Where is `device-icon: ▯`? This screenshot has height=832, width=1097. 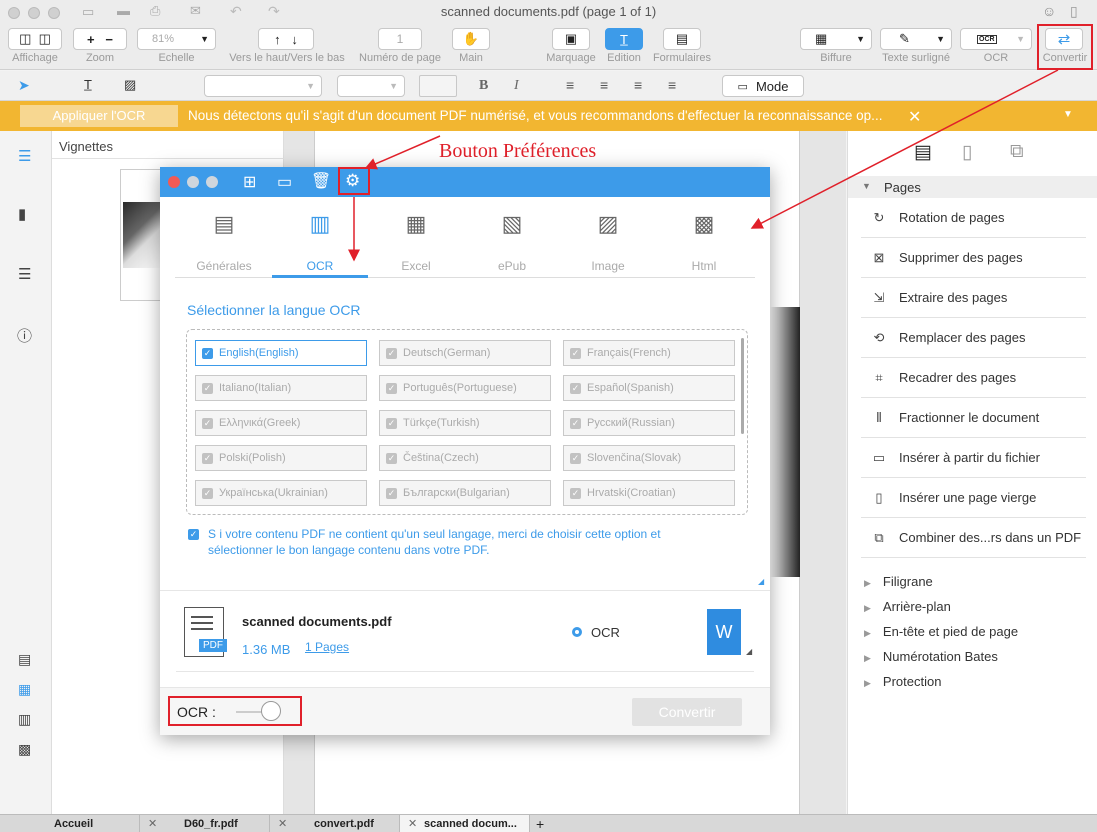
device-icon: ▯ is located at coordinates (1074, 11).